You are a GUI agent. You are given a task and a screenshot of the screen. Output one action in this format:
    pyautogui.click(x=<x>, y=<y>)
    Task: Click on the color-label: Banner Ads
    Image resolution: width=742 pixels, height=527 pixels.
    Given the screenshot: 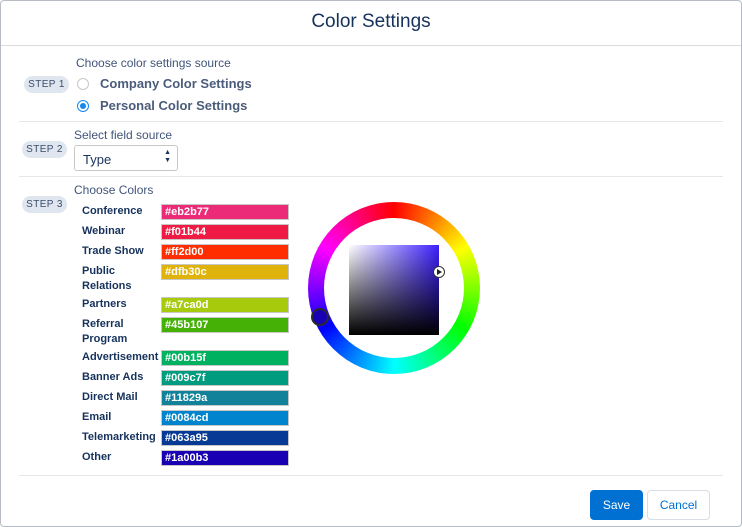 What is the action you would take?
    pyautogui.click(x=113, y=377)
    